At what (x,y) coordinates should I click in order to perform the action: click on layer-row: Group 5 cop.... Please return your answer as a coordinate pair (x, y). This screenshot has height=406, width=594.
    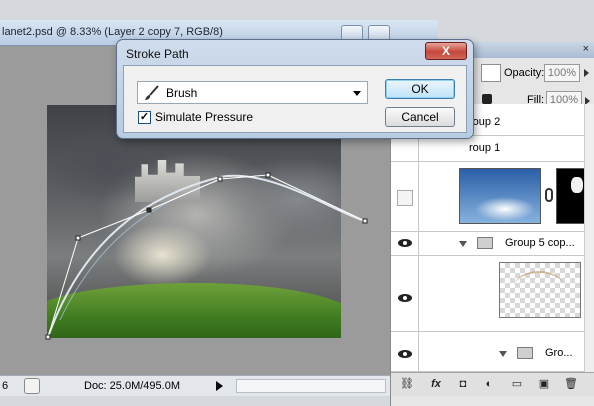
    Looking at the image, I should click on (492, 244).